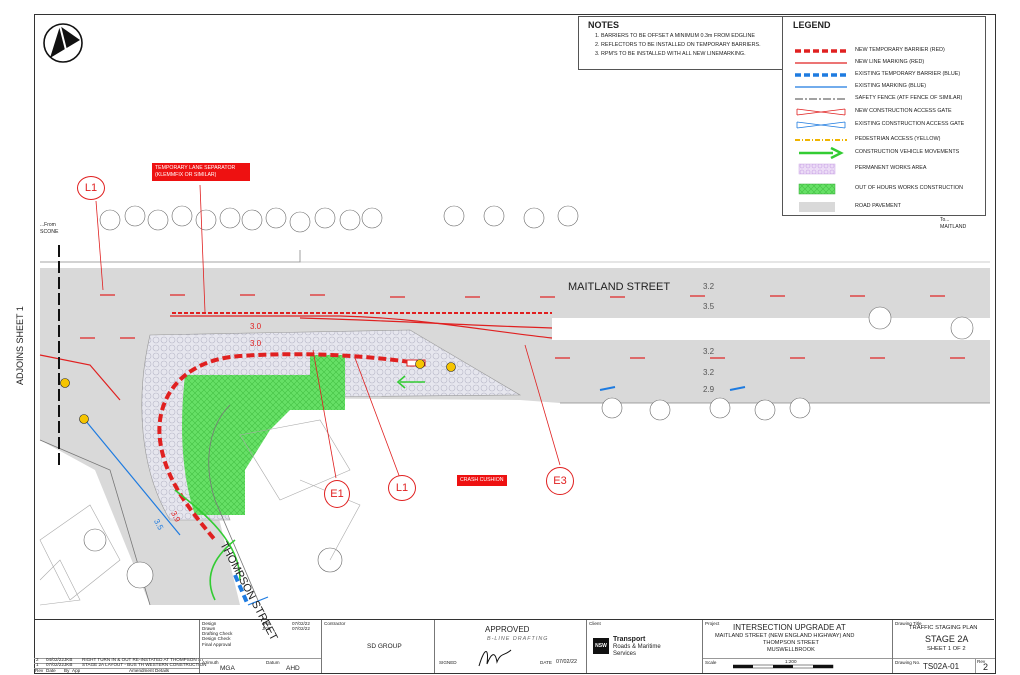 This screenshot has height=675, width=1020. Describe the element at coordinates (63, 43) in the screenshot. I see `north-arrow-icon` at that location.